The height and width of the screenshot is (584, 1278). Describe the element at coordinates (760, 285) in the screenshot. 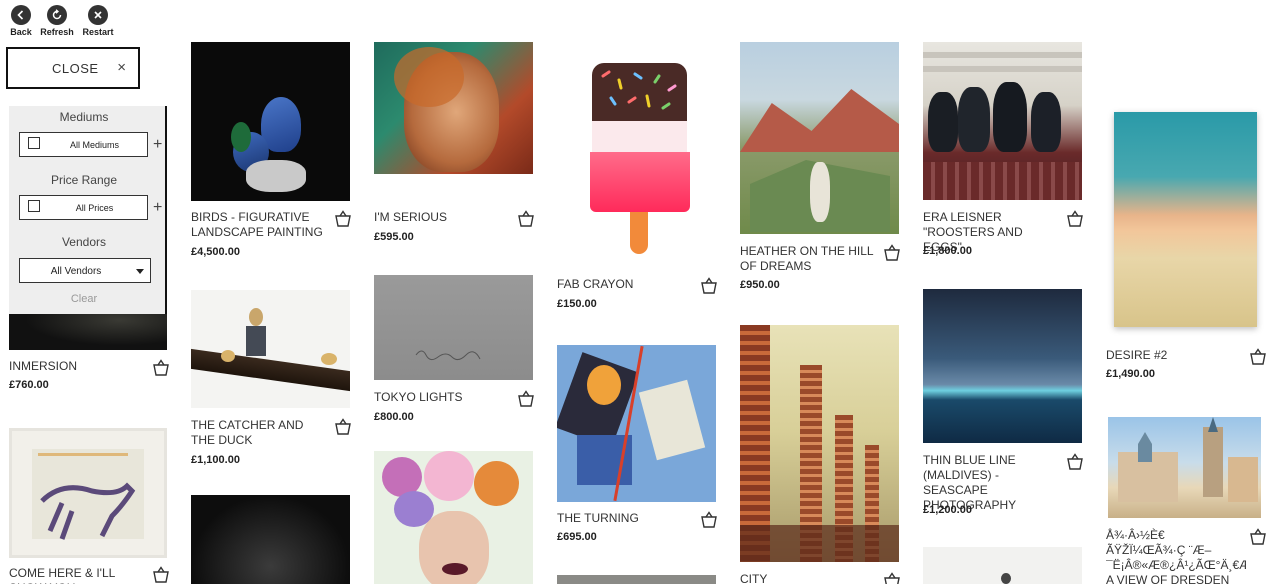

I see `product-price: £950.00` at that location.